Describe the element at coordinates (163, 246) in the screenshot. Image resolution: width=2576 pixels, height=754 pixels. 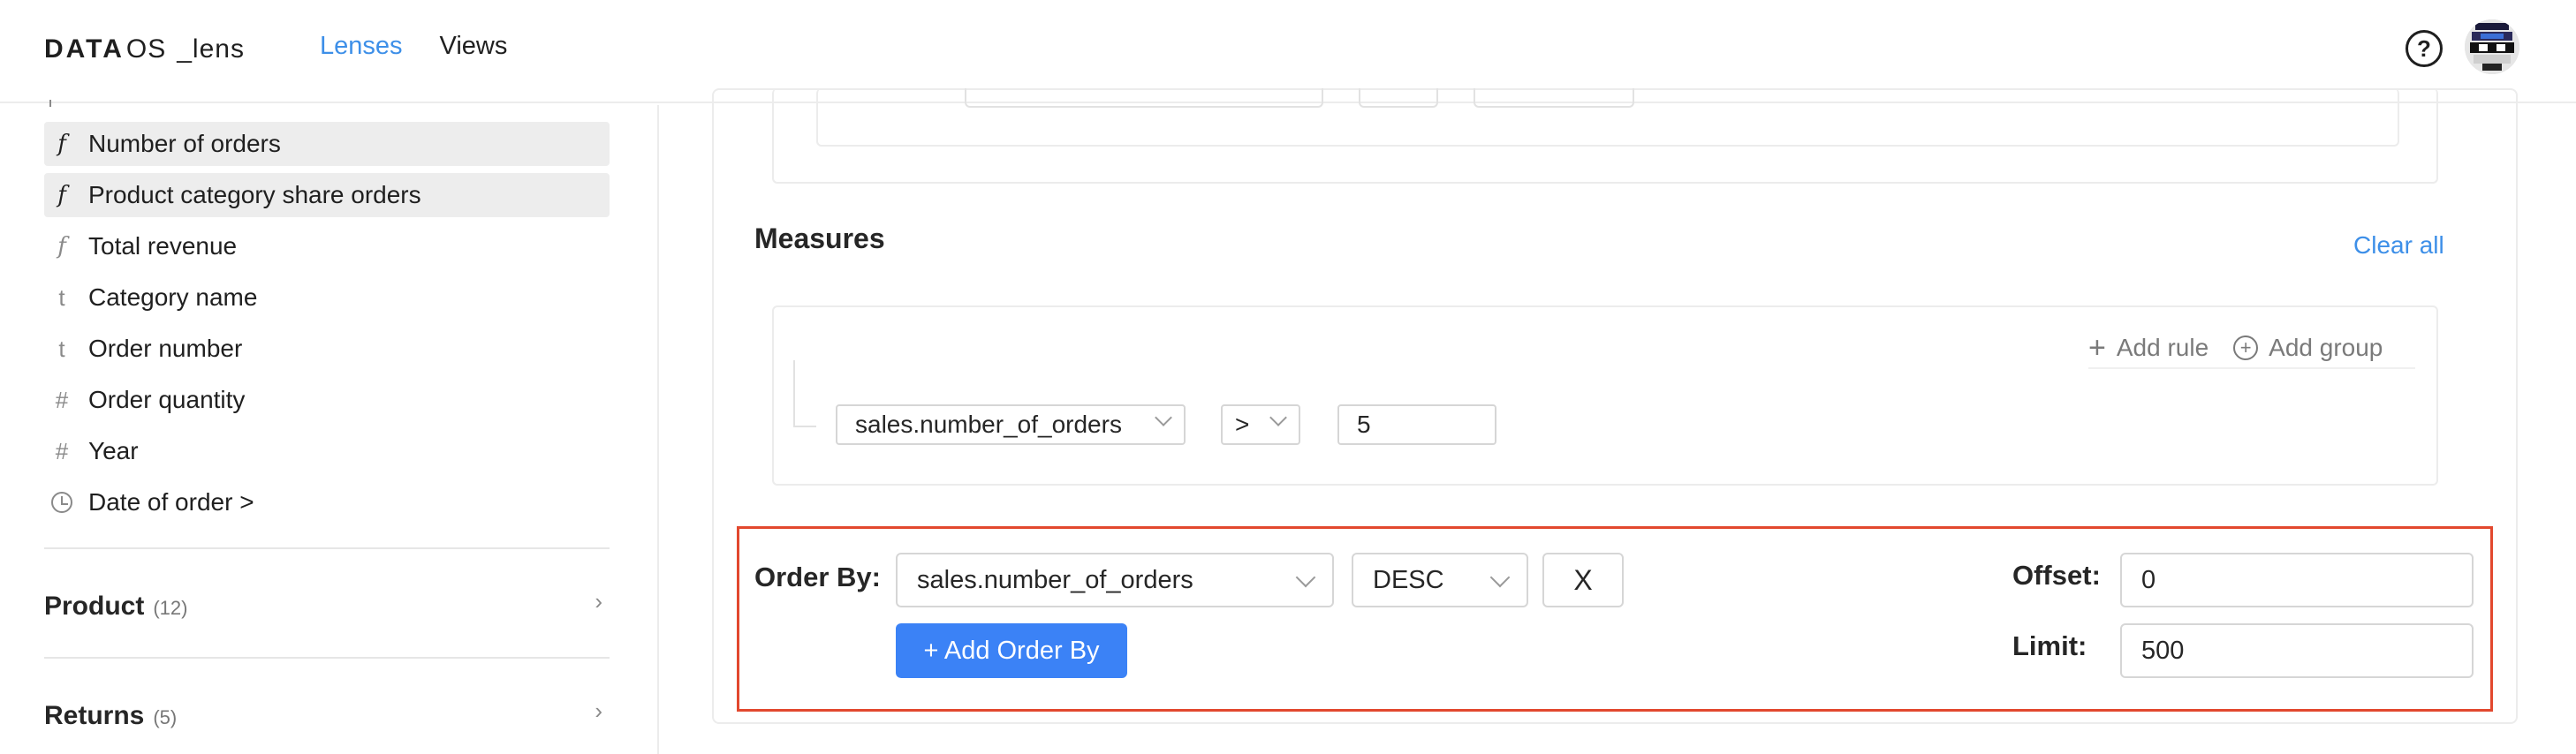
I see `sidebar-item-label: Total revenue` at that location.